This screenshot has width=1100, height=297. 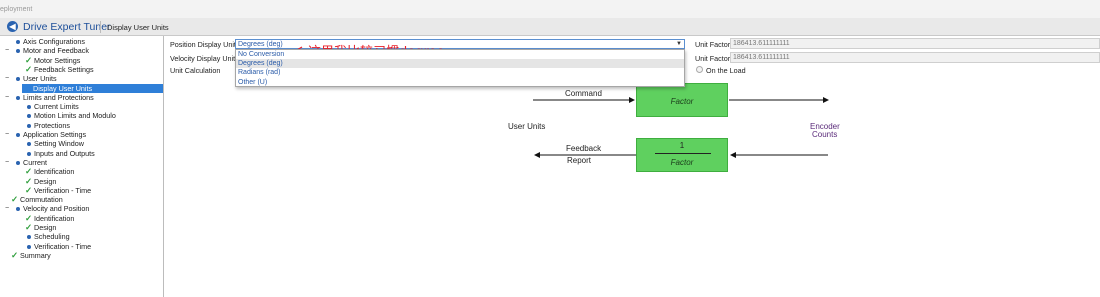 I want to click on sidebar-item-label: Inputs and Outputs, so click(x=64, y=153).